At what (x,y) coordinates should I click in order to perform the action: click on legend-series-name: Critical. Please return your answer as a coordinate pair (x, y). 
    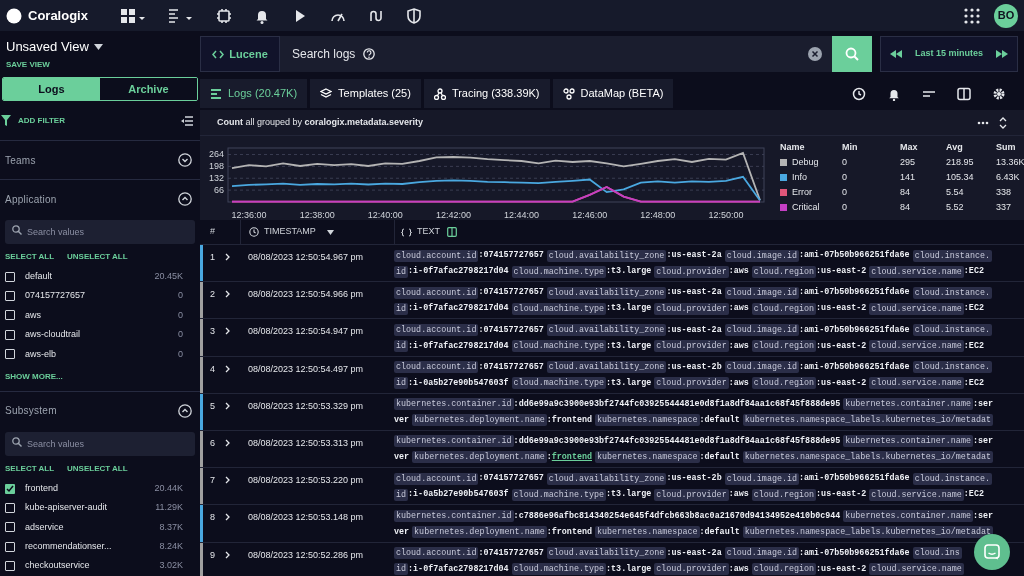
    Looking at the image, I should click on (806, 207).